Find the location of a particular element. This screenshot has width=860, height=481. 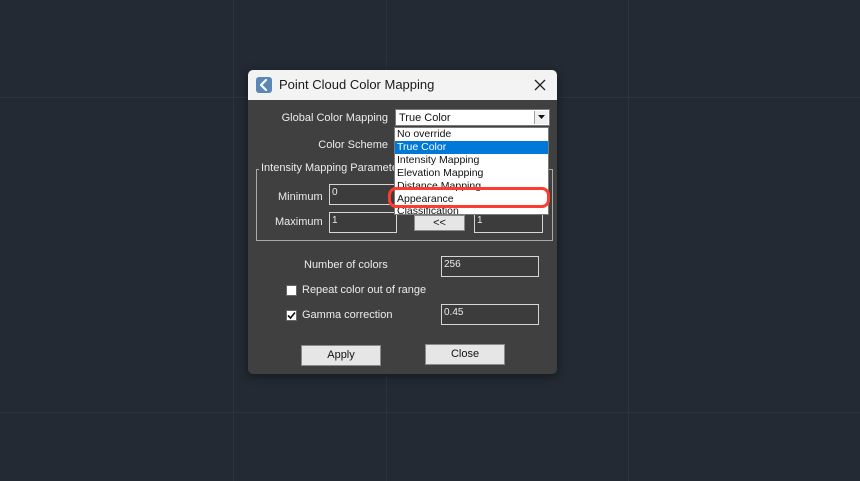

global-color-mapping-select: True Color is located at coordinates (472, 117).